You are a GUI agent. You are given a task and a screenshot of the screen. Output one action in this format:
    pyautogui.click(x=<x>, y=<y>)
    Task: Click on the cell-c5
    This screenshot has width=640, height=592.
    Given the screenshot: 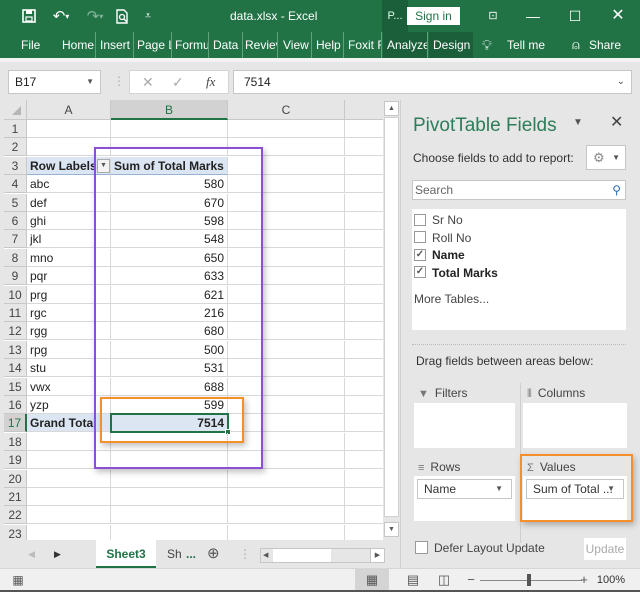 What is the action you would take?
    pyautogui.click(x=286, y=202)
    